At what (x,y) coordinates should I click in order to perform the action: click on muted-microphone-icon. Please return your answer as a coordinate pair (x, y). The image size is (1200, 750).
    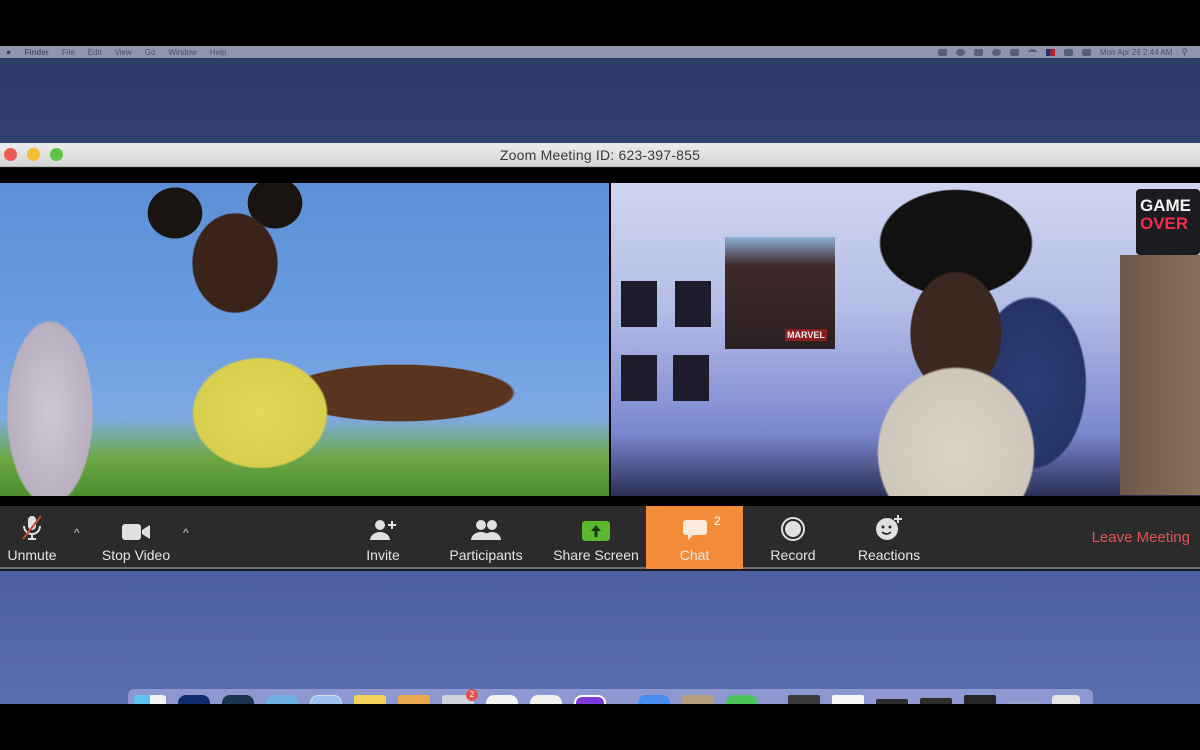
    Looking at the image, I should click on (32, 527).